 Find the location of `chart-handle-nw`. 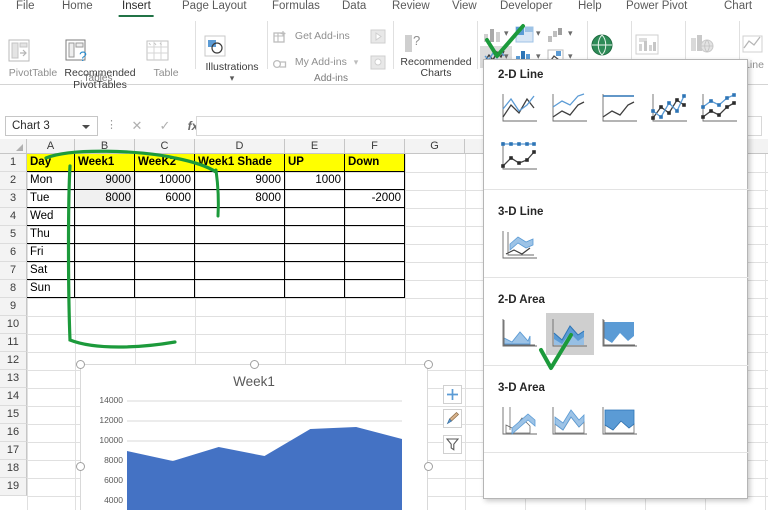

chart-handle-nw is located at coordinates (80, 364).